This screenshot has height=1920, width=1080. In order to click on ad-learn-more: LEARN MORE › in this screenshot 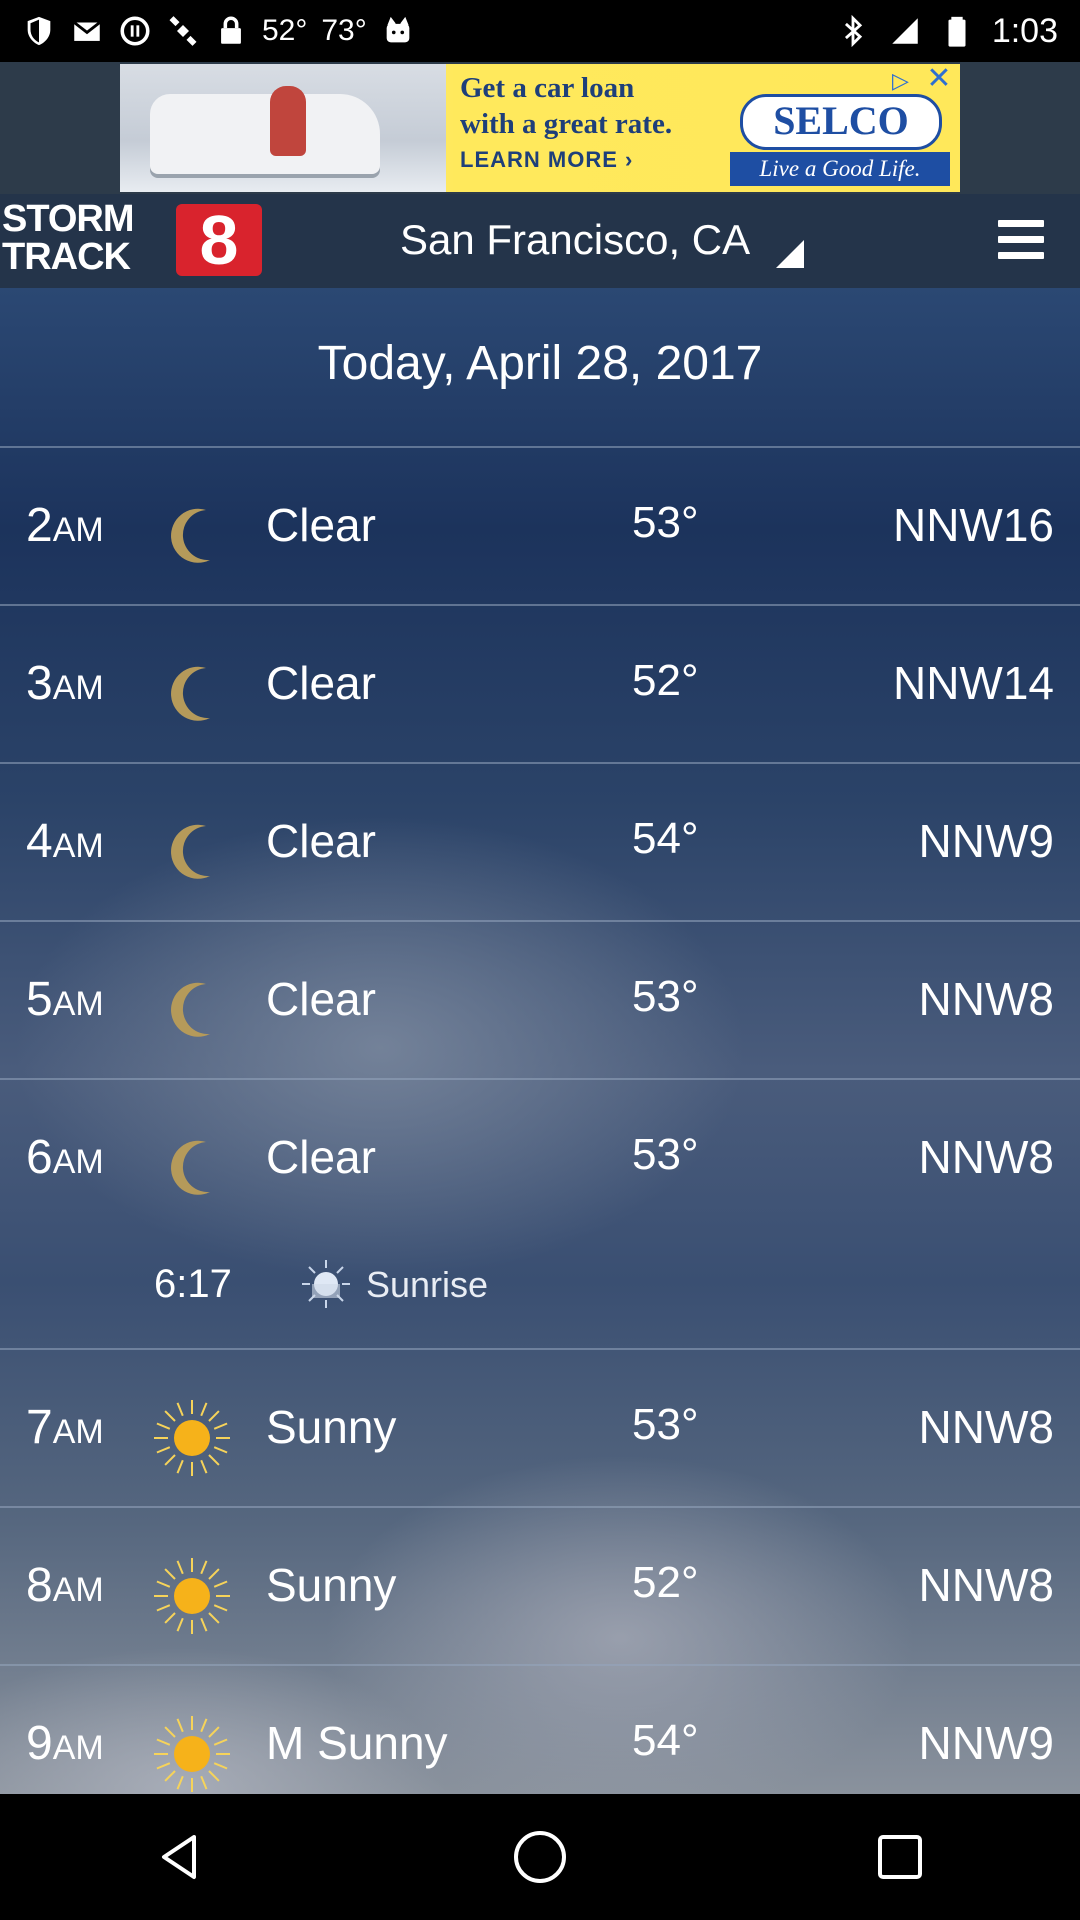, I will do `click(590, 160)`.